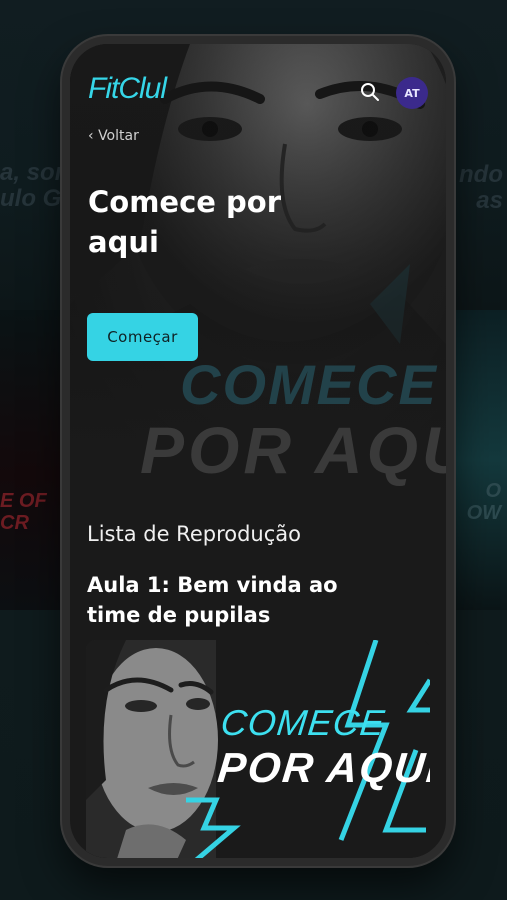  Describe the element at coordinates (303, 722) in the screenshot. I see `lesson-thumbnail-text-line-1: COMECE` at that location.